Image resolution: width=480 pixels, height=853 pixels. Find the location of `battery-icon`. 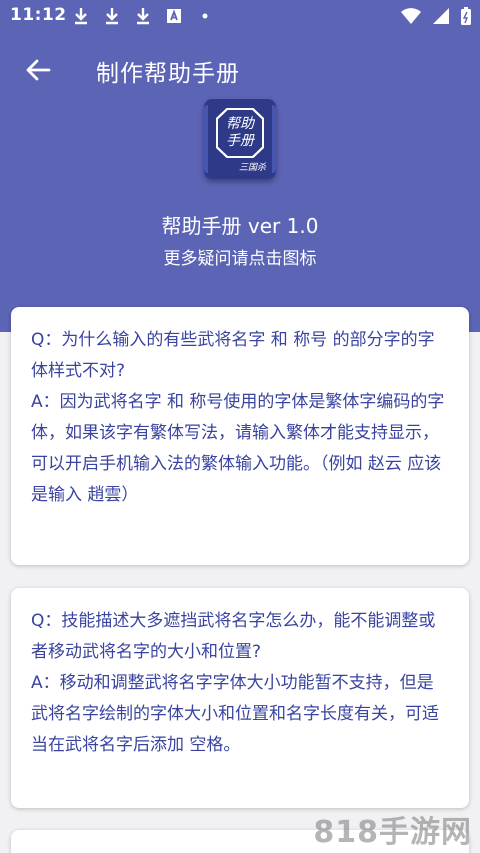

battery-icon is located at coordinates (466, 16).